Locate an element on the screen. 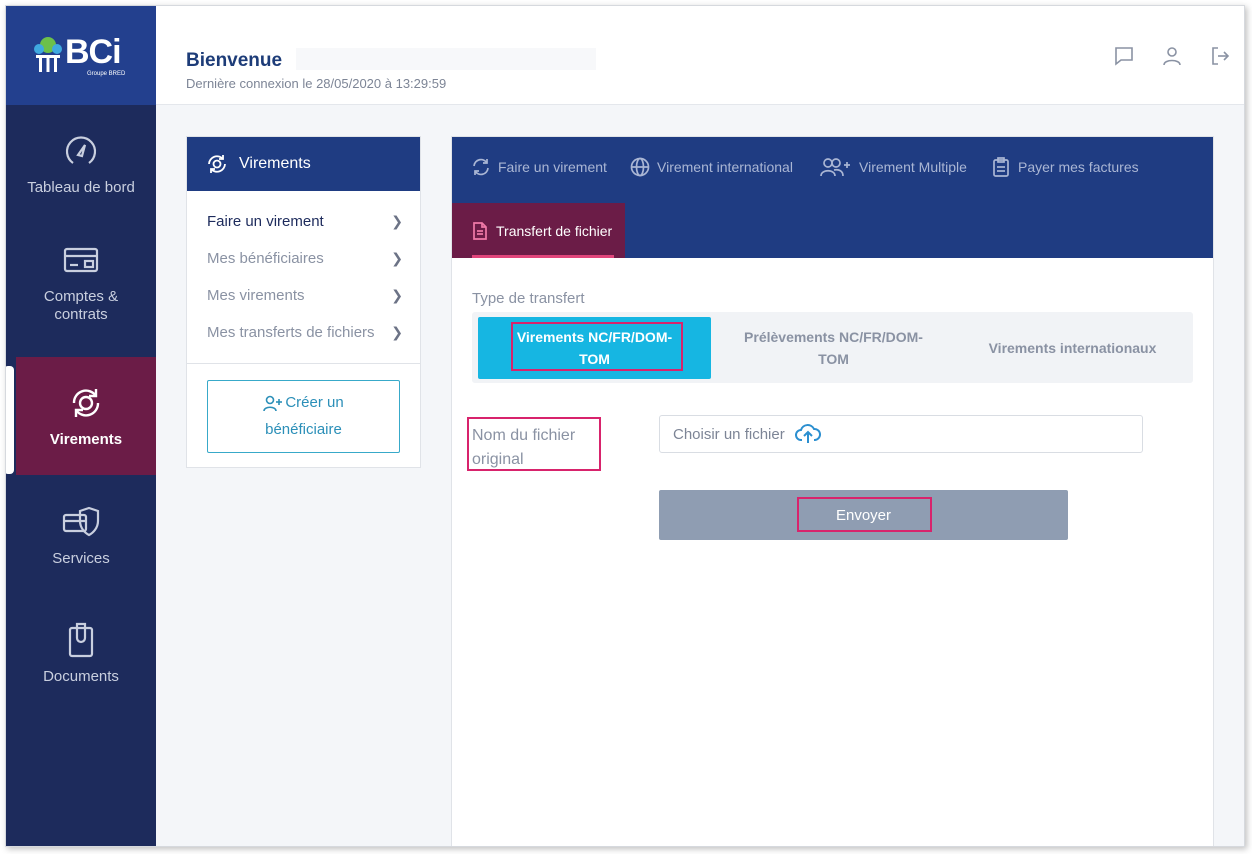 The image size is (1252, 854). type-label-line1: Prélèvements NC/FR/DOM- is located at coordinates (833, 337).